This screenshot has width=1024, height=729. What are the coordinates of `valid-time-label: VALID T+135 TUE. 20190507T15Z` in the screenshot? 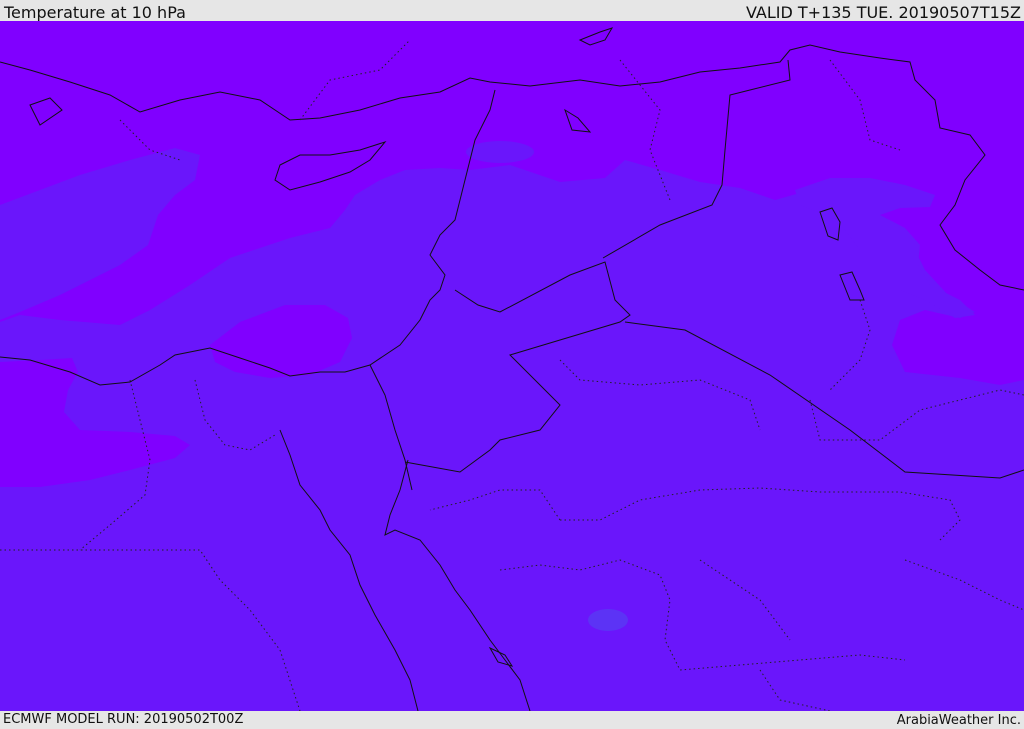 It's located at (883, 12).